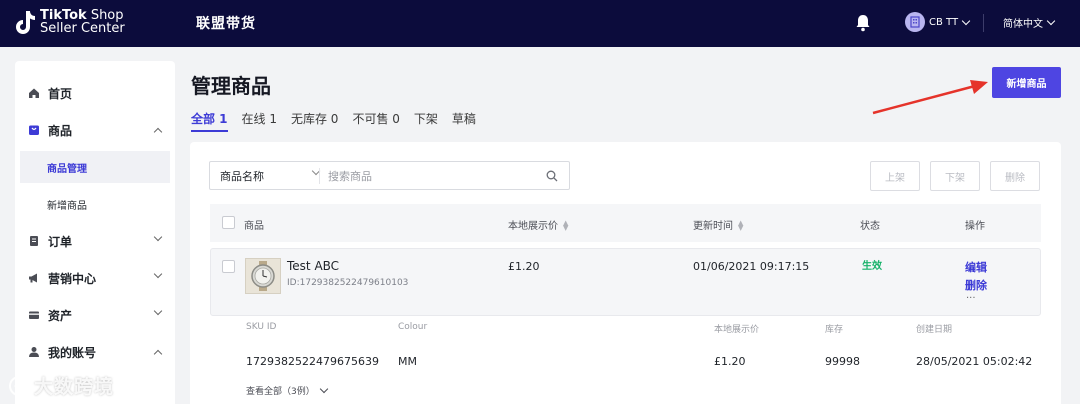 This screenshot has height=404, width=1080. I want to click on sku-price-value: £1.20, so click(730, 361).